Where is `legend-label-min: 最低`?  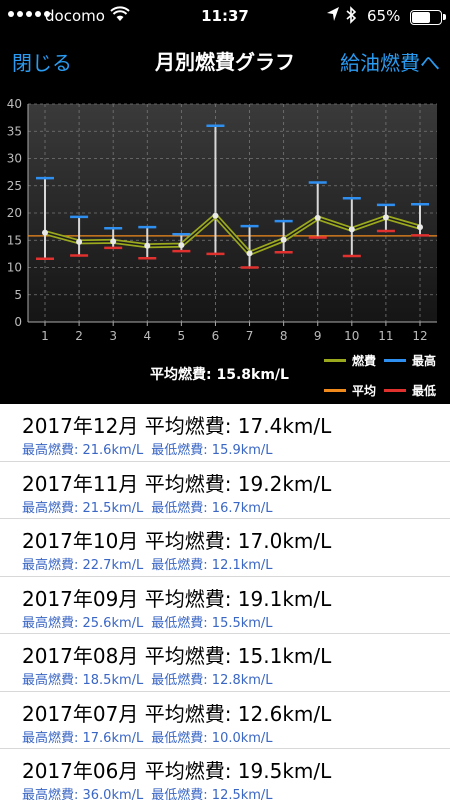
legend-label-min: 最低 is located at coordinates (424, 391).